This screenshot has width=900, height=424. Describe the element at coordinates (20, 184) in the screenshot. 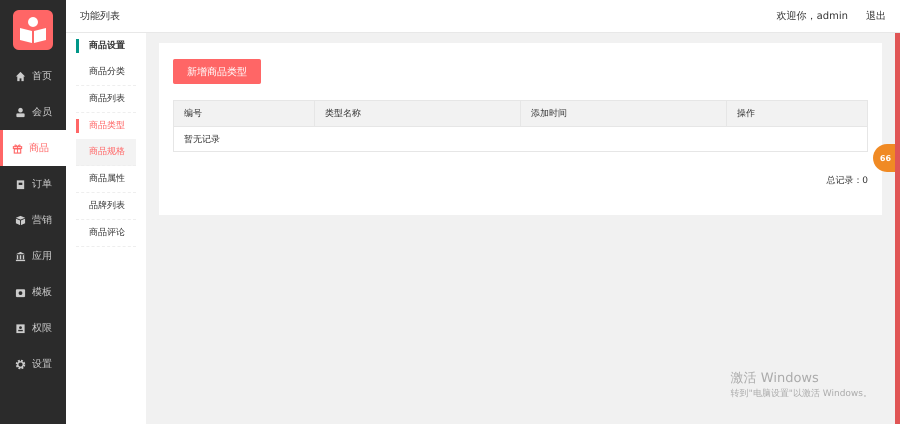

I see `clipboard-icon` at that location.